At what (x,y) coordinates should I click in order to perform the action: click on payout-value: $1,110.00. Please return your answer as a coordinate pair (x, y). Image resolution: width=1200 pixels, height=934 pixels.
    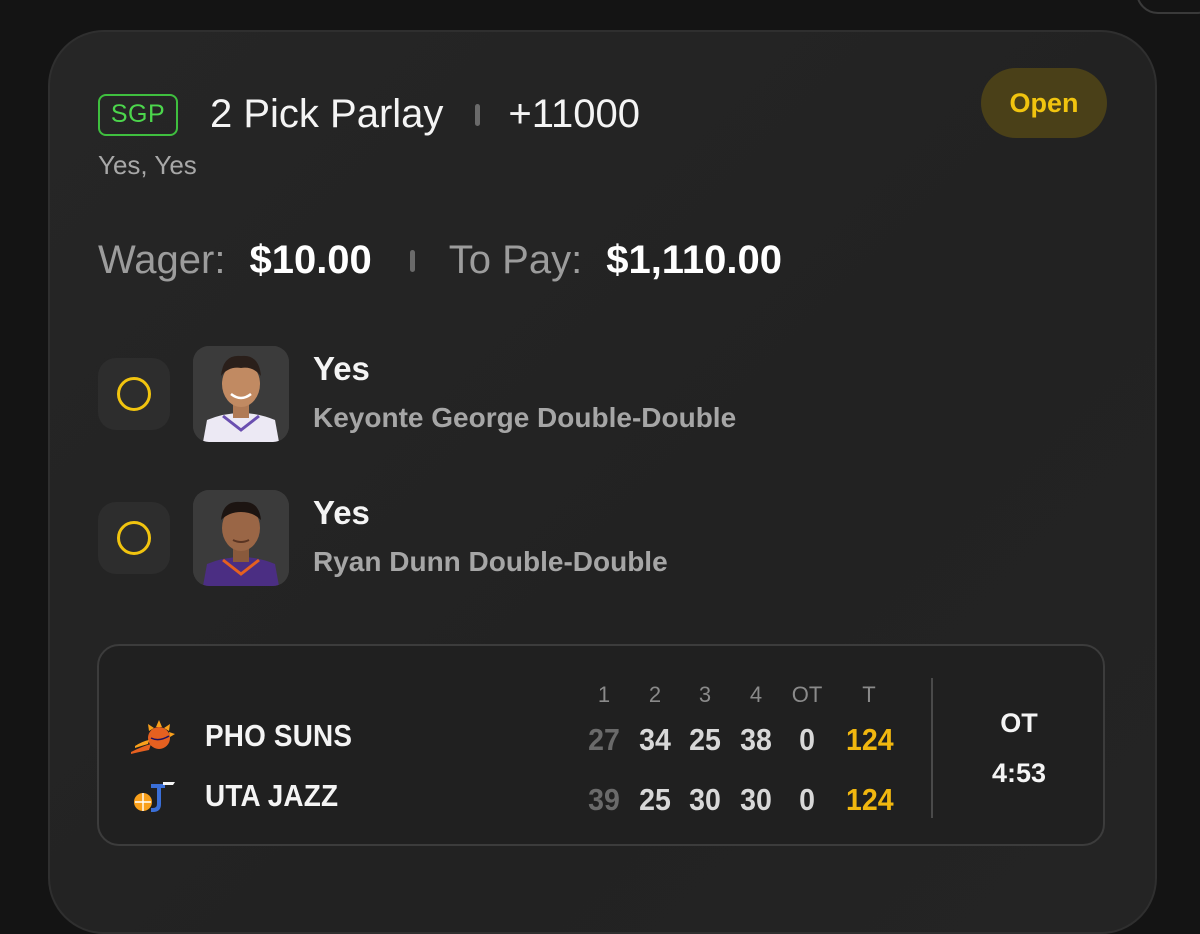
    Looking at the image, I should click on (694, 260).